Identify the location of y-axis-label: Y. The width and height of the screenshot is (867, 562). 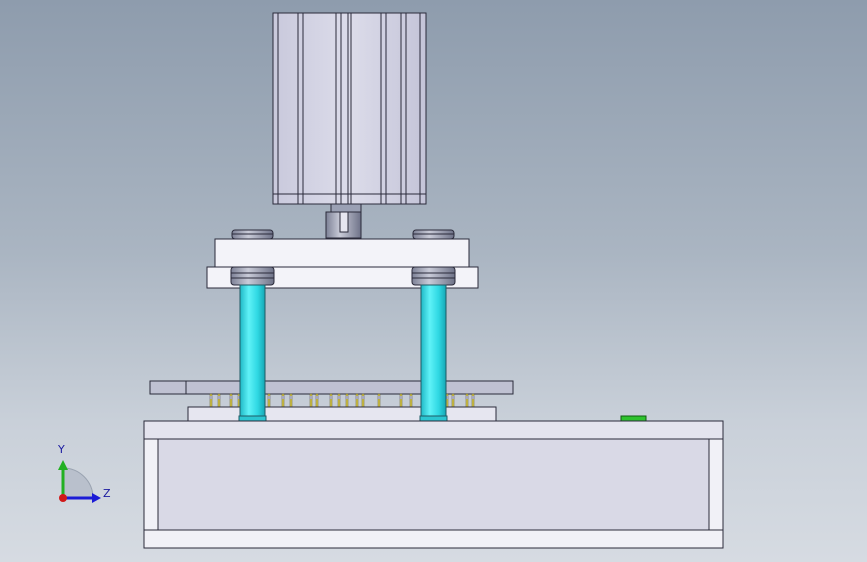
(61, 449).